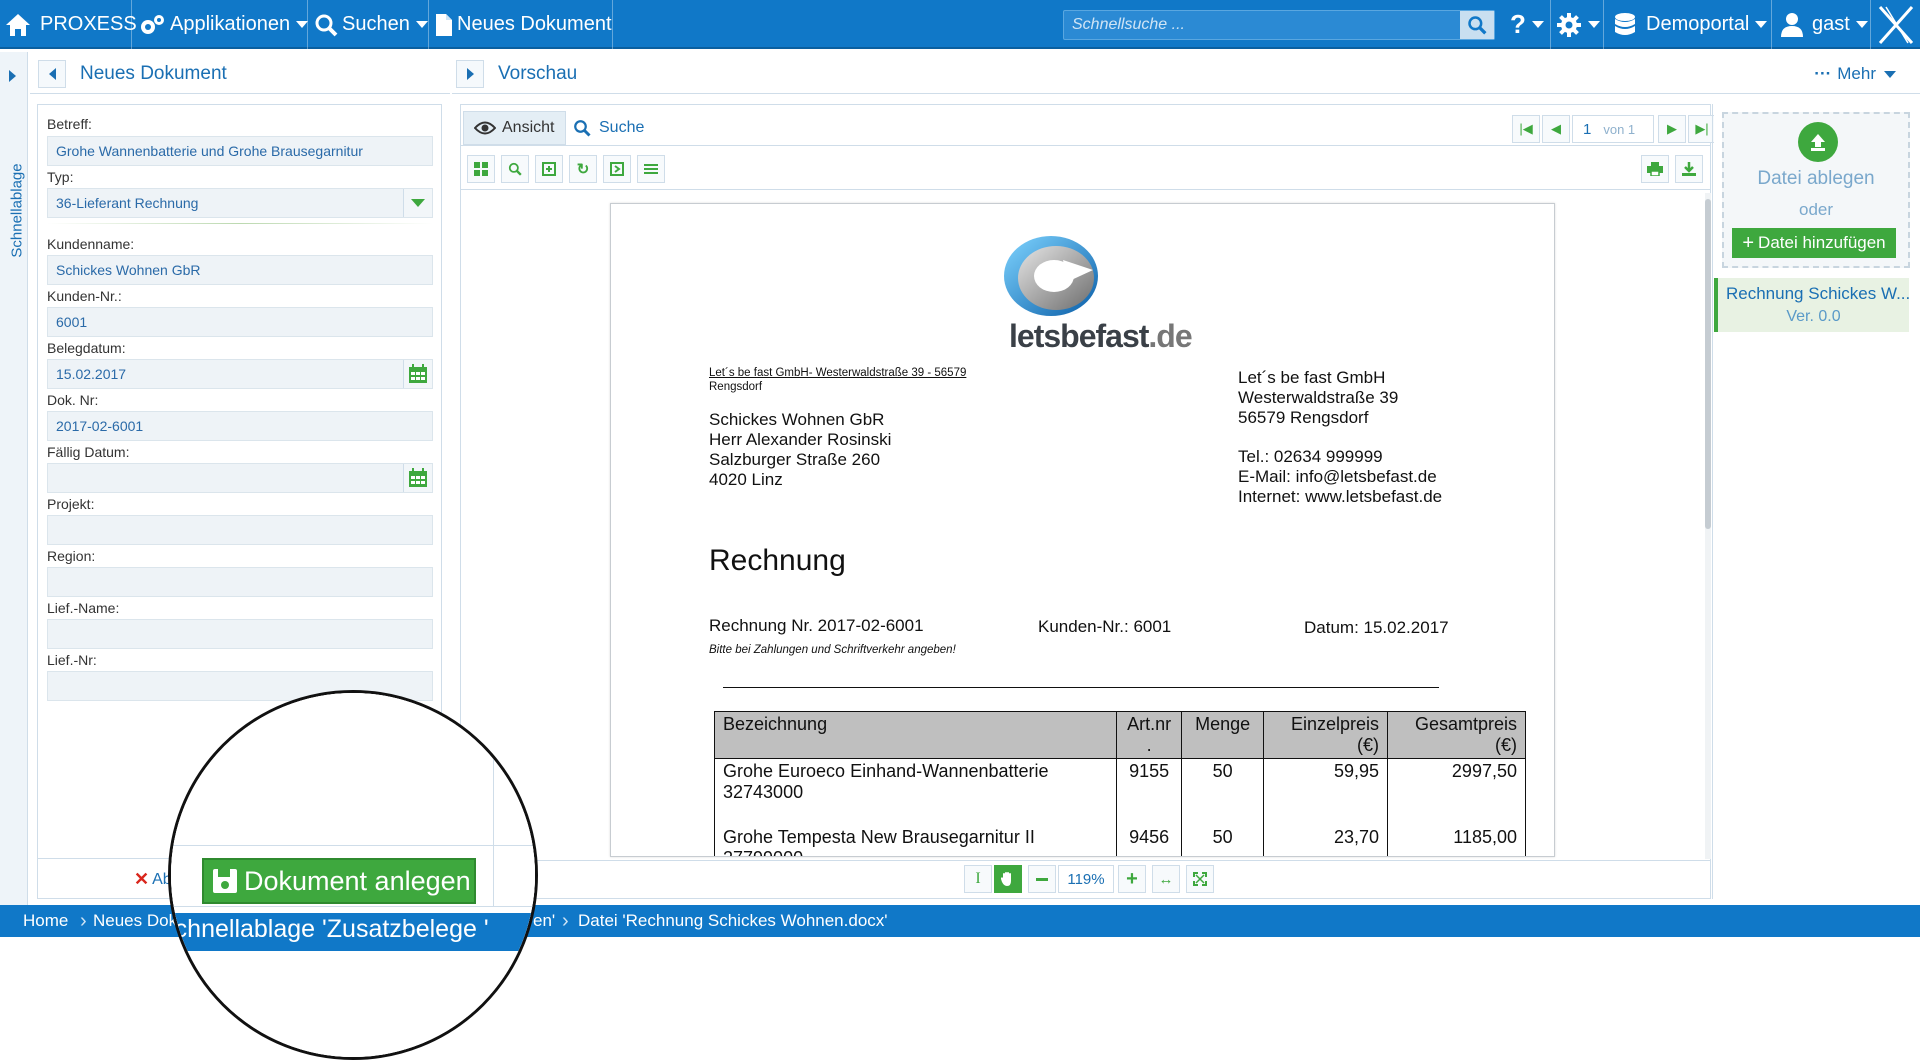  Describe the element at coordinates (1527, 24) in the screenshot. I see `help-menu: ?` at that location.